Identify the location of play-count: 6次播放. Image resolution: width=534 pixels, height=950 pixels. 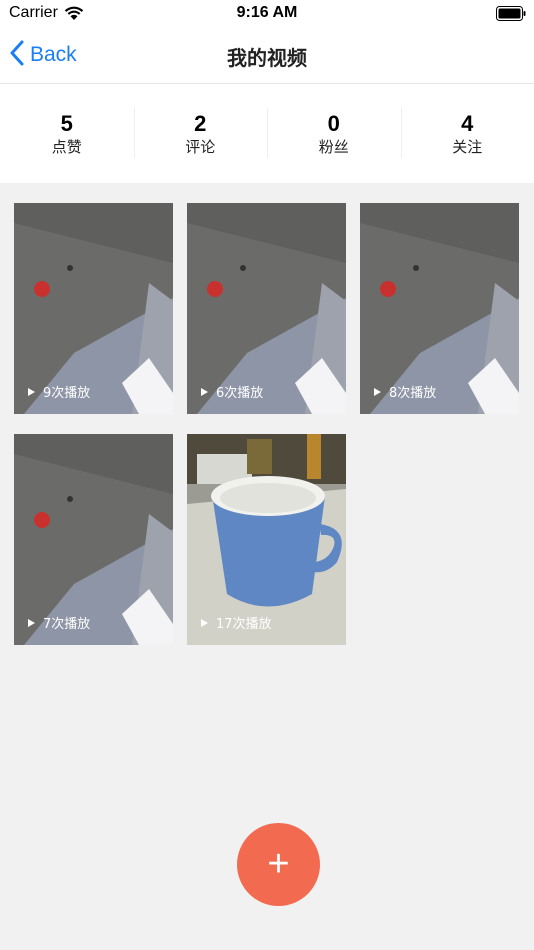
(232, 391).